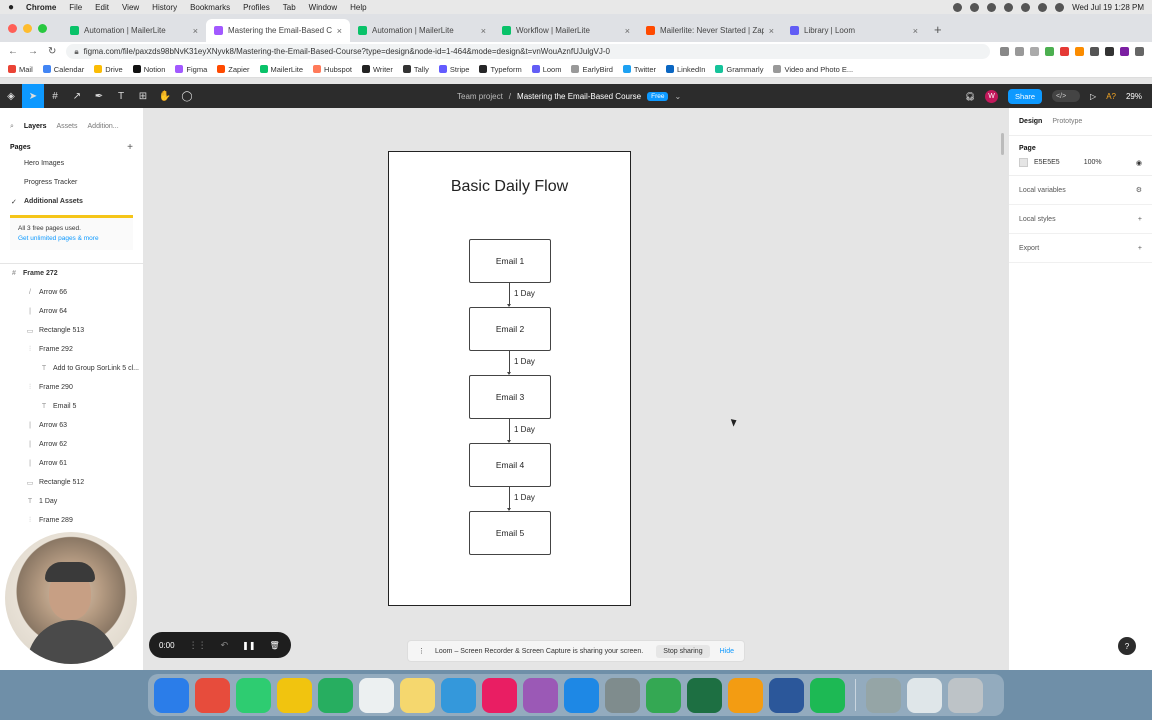  I want to click on reload-icon: ↻, so click(52, 51).